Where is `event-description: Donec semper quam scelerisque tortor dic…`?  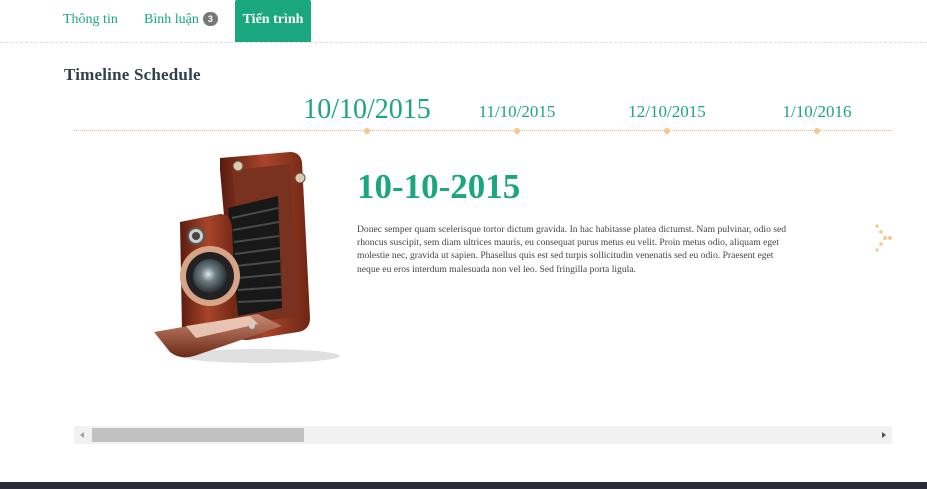
event-description: Donec semper quam scelerisque tortor dic… is located at coordinates (572, 249).